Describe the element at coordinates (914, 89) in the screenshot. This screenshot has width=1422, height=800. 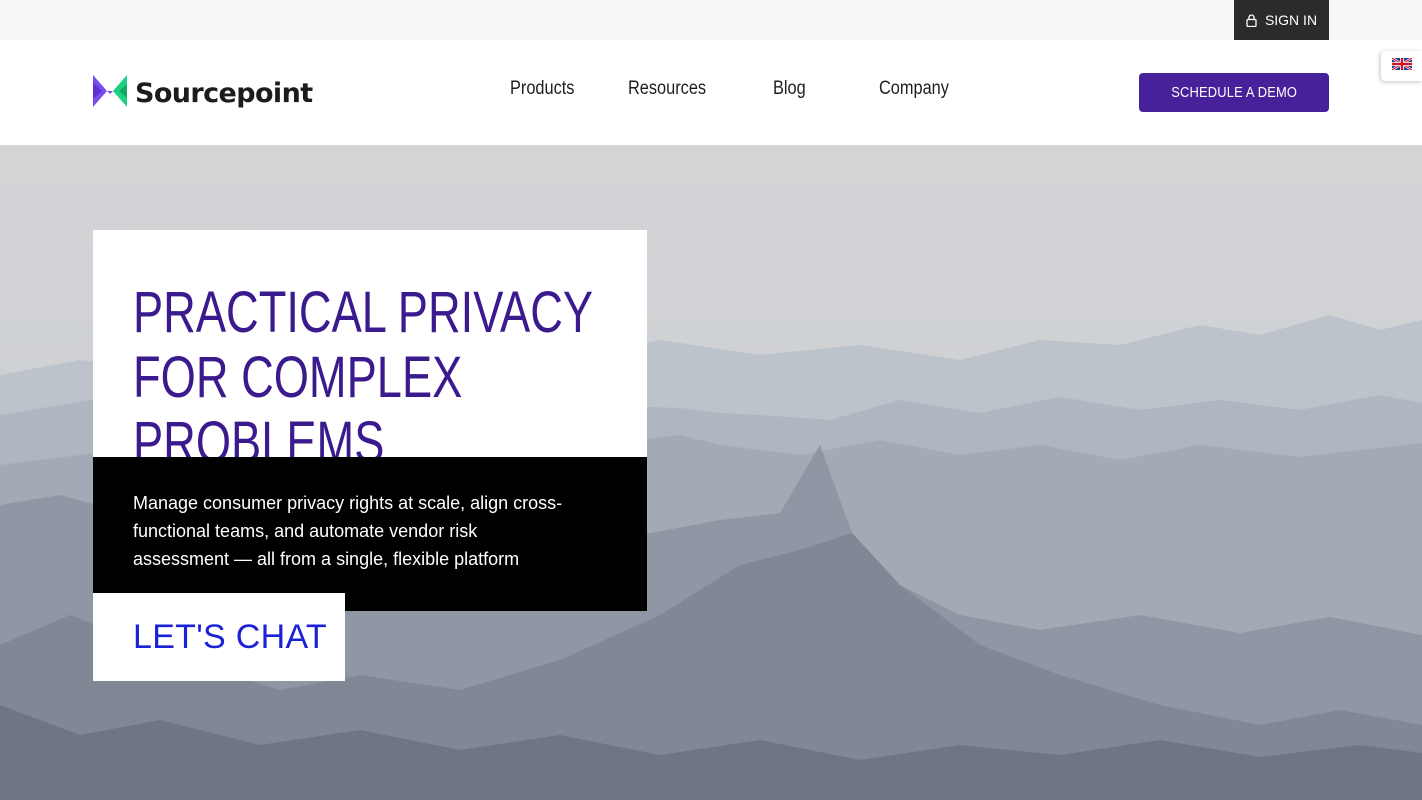
I see `nav-company: Company` at that location.